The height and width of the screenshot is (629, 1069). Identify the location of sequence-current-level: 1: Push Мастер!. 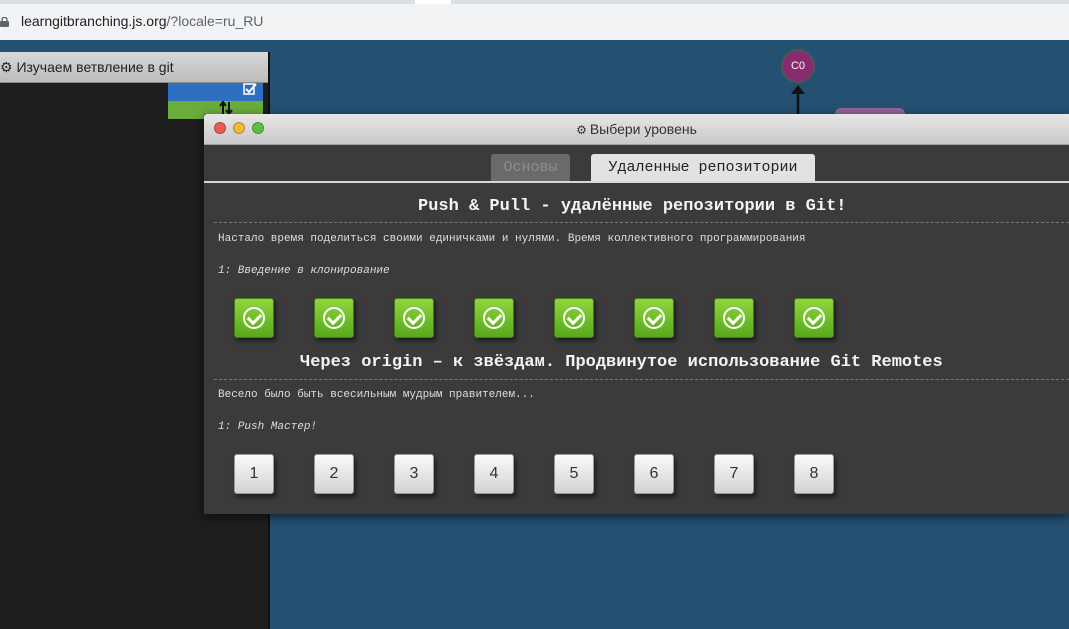
(268, 427).